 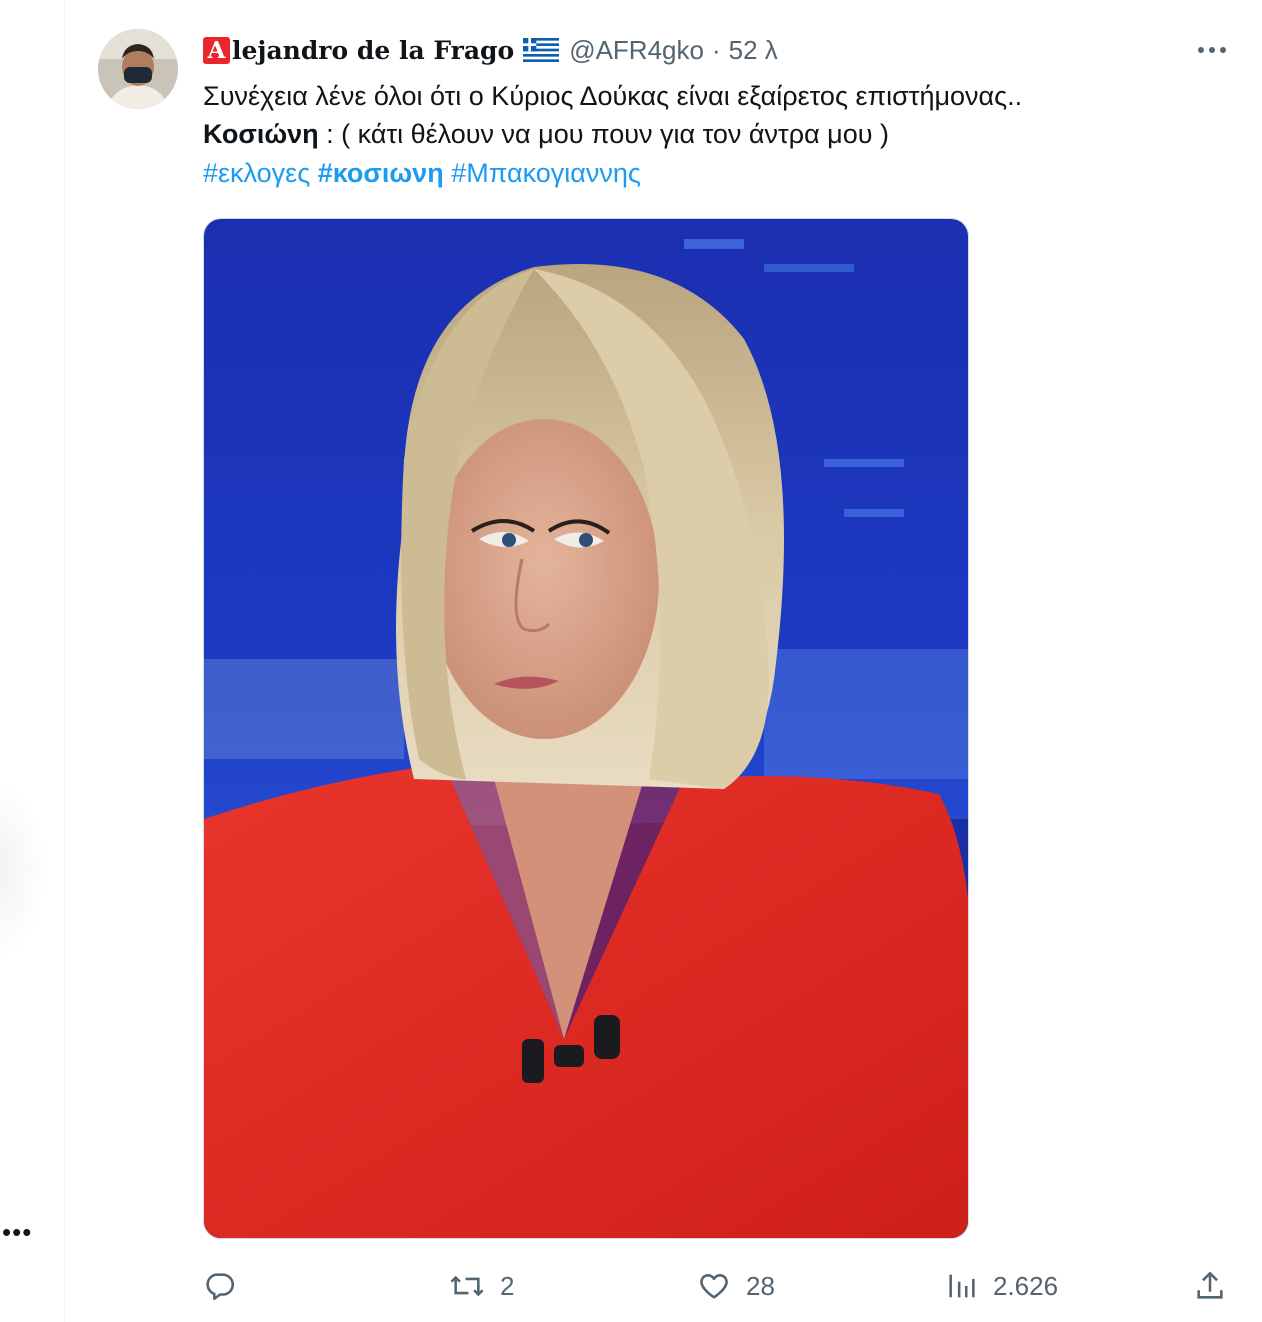 What do you see at coordinates (373, 50) in the screenshot?
I see `display-name: lejandro de la Frago` at bounding box center [373, 50].